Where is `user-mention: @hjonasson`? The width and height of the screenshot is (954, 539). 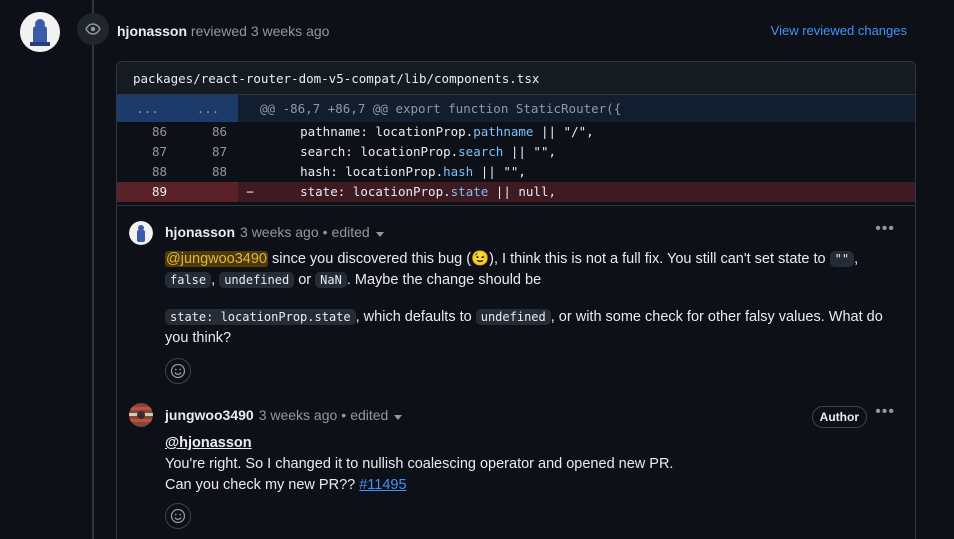
user-mention: @hjonasson is located at coordinates (208, 443).